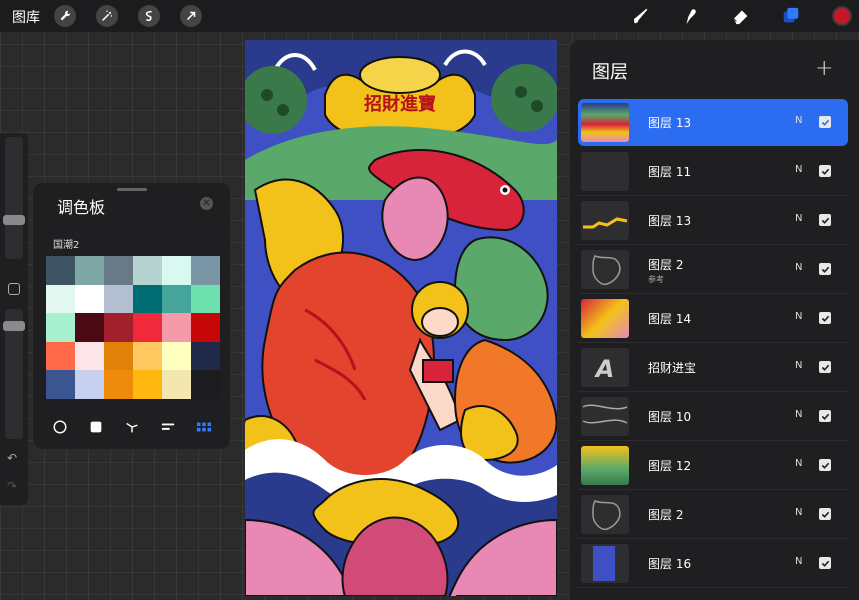  Describe the element at coordinates (741, 16) in the screenshot. I see `eraser-icon` at that location.